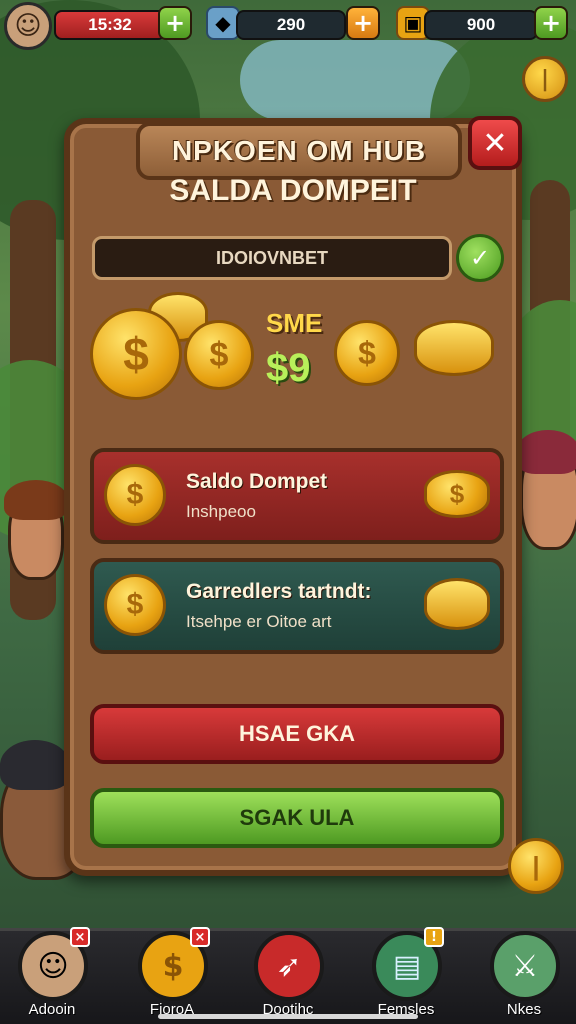  Describe the element at coordinates (434, 937) in the screenshot. I see `notification-badge: !` at that location.